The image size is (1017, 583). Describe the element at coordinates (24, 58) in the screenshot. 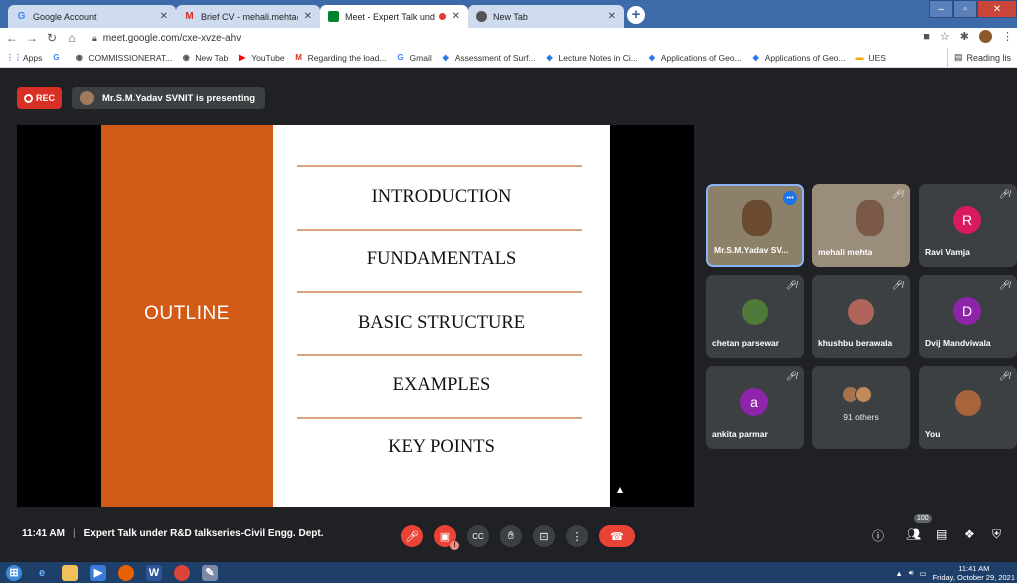

I see `bookmark-apps: ⋮⋮ Apps` at that location.